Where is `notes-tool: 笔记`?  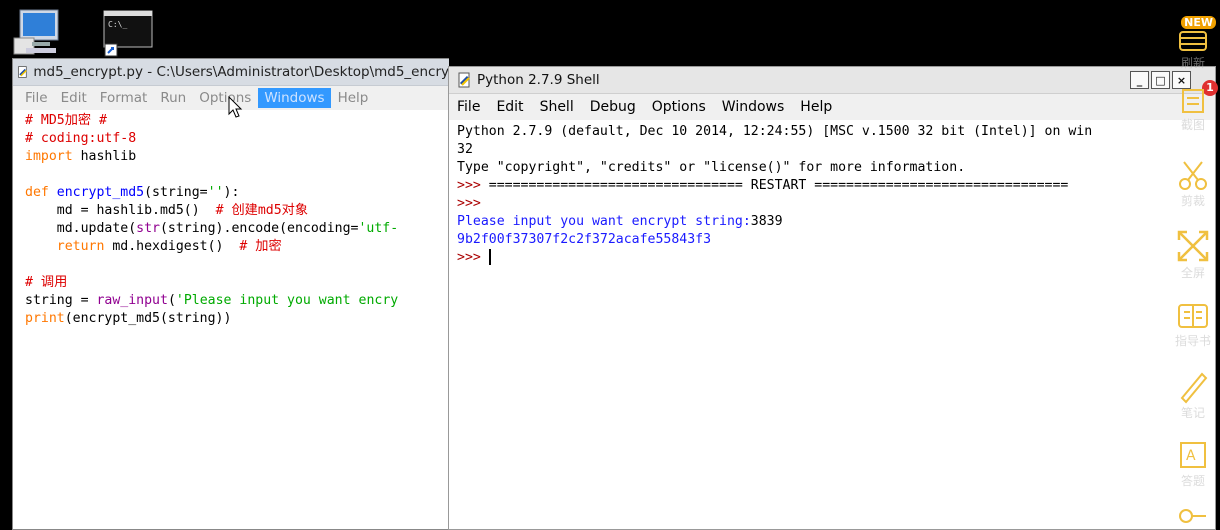 notes-tool: 笔记 is located at coordinates (1193, 394).